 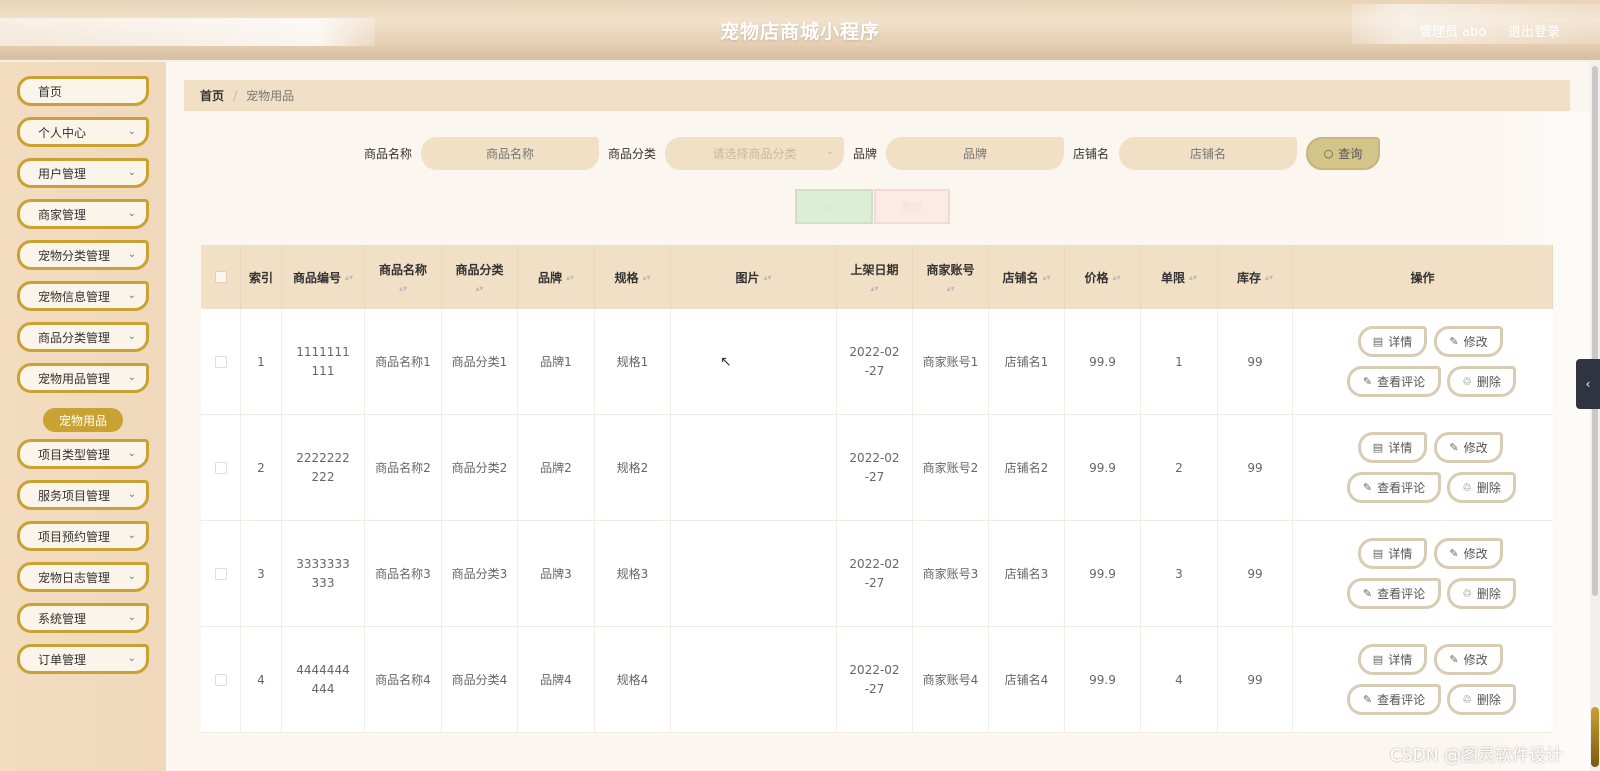 I want to click on sidebar-item: 个人中心 ⌄, so click(x=83, y=132).